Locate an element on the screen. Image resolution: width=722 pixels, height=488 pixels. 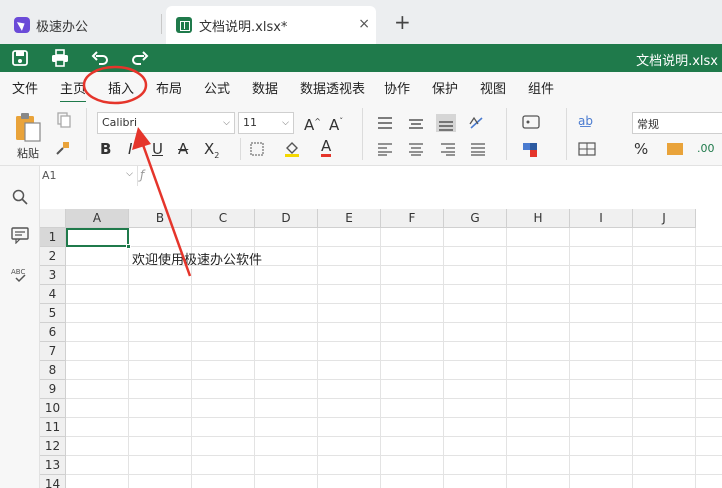
paste-icon is located at coordinates (28, 127).